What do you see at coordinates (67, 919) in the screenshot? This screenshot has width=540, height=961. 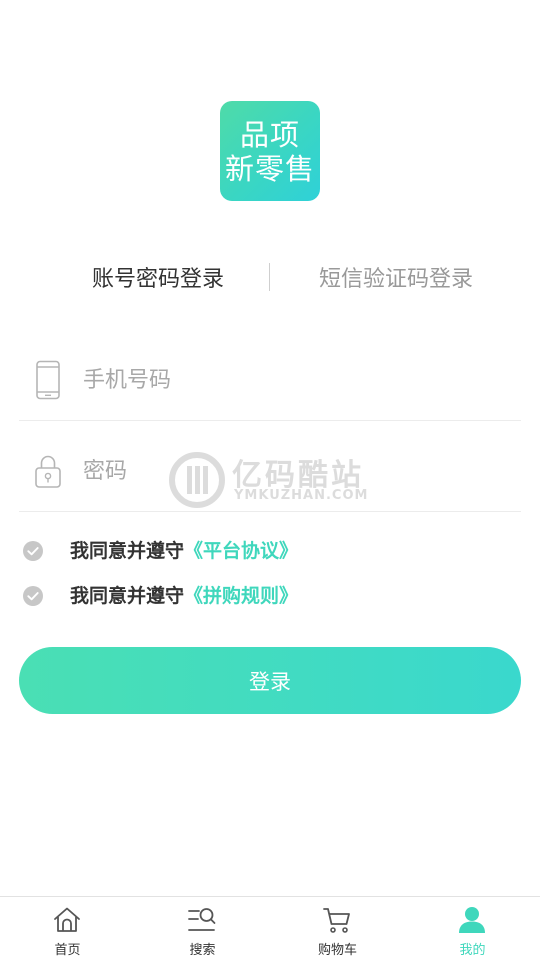 I see `home-icon` at bounding box center [67, 919].